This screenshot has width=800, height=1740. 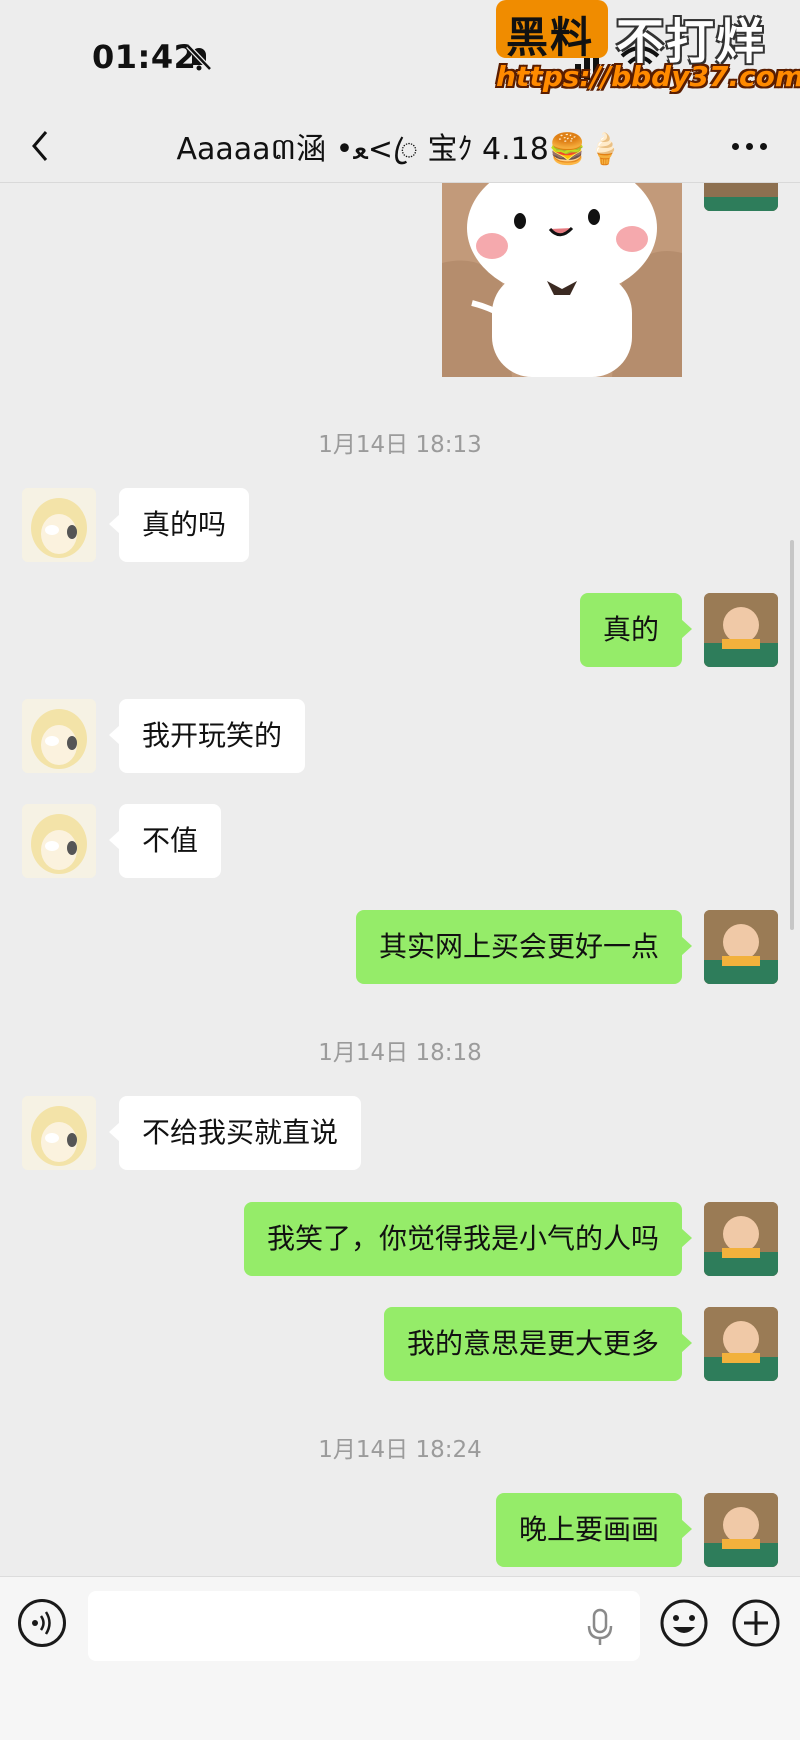 I want to click on watermark-url: https://bbdy37.com, so click(x=648, y=76).